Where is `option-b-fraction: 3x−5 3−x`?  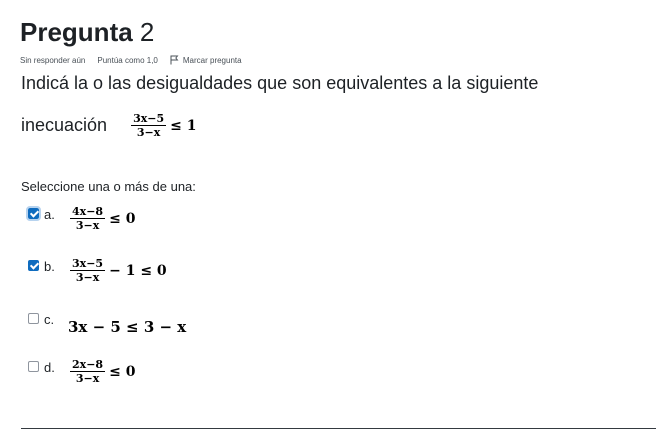
option-b-fraction: 3x−5 3−x is located at coordinates (88, 270).